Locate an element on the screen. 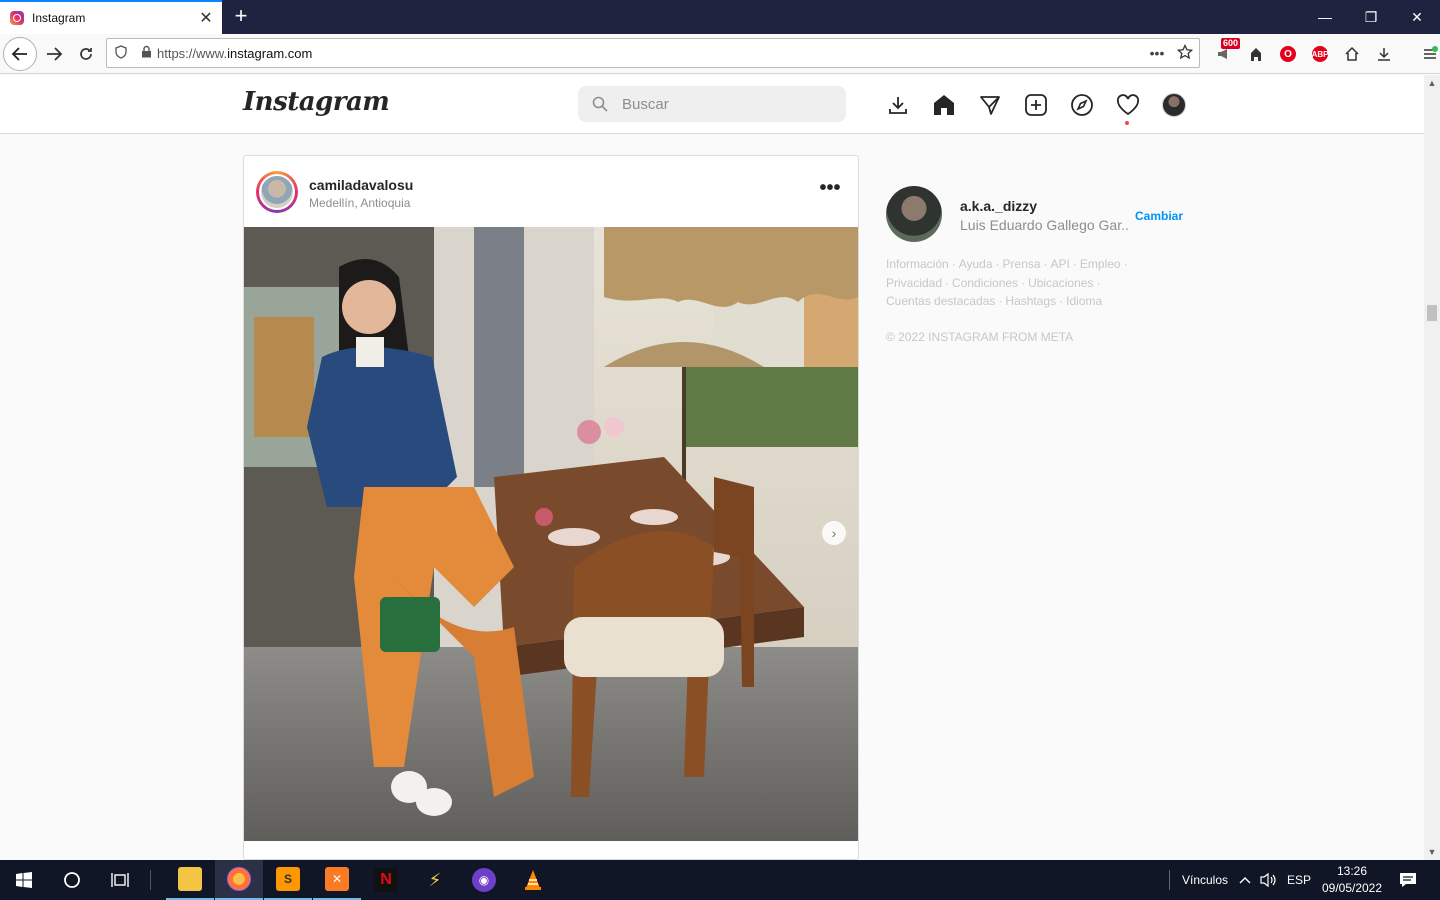 The height and width of the screenshot is (900, 1440). vlc-app is located at coordinates (533, 880).